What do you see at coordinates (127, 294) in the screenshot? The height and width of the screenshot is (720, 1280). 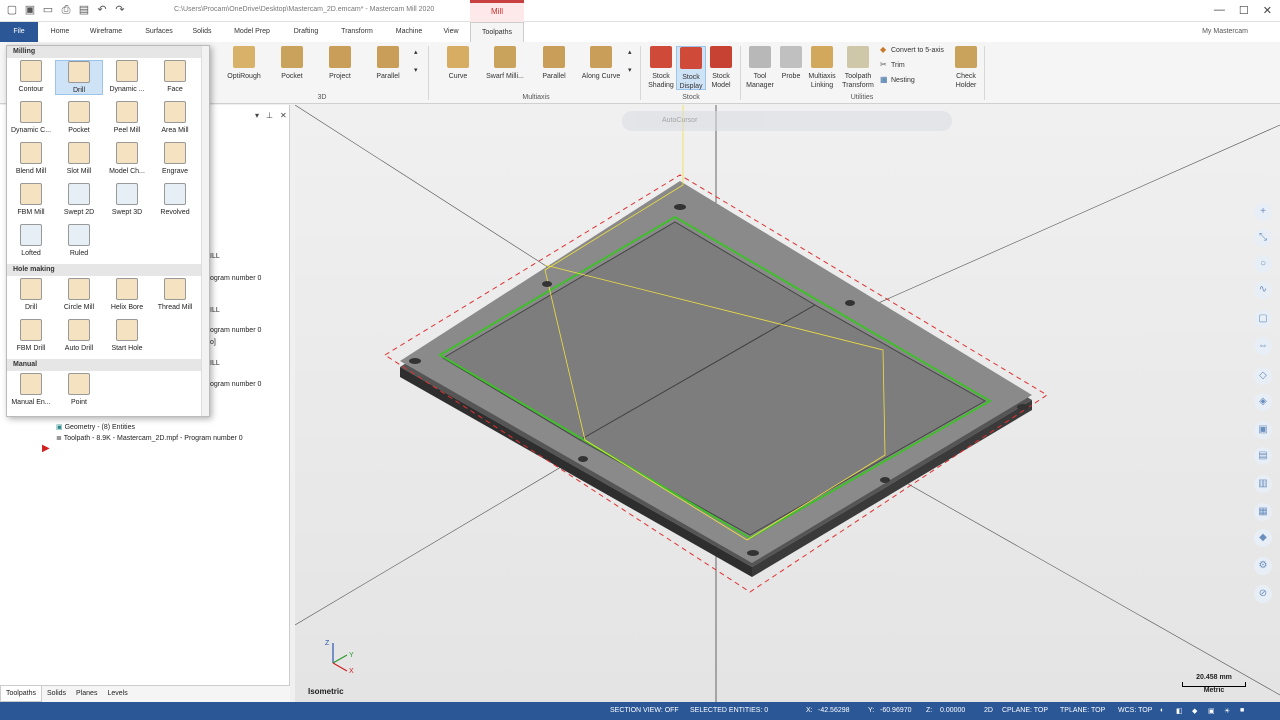 I see `gallery-item-helix-bore: Helix Bore` at bounding box center [127, 294].